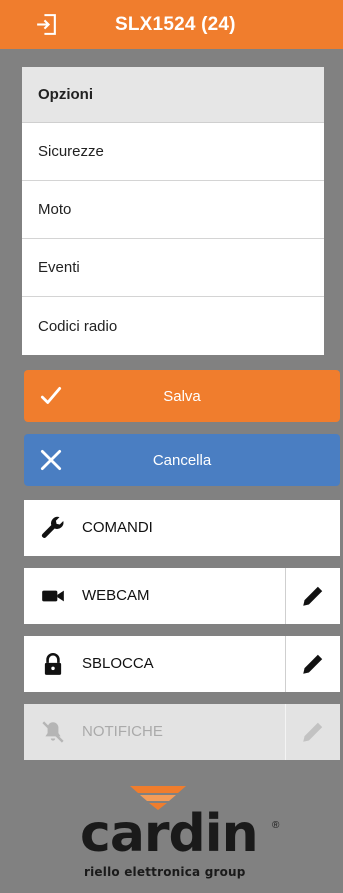 The width and height of the screenshot is (343, 893). I want to click on logo-registered-mark: ®, so click(276, 825).